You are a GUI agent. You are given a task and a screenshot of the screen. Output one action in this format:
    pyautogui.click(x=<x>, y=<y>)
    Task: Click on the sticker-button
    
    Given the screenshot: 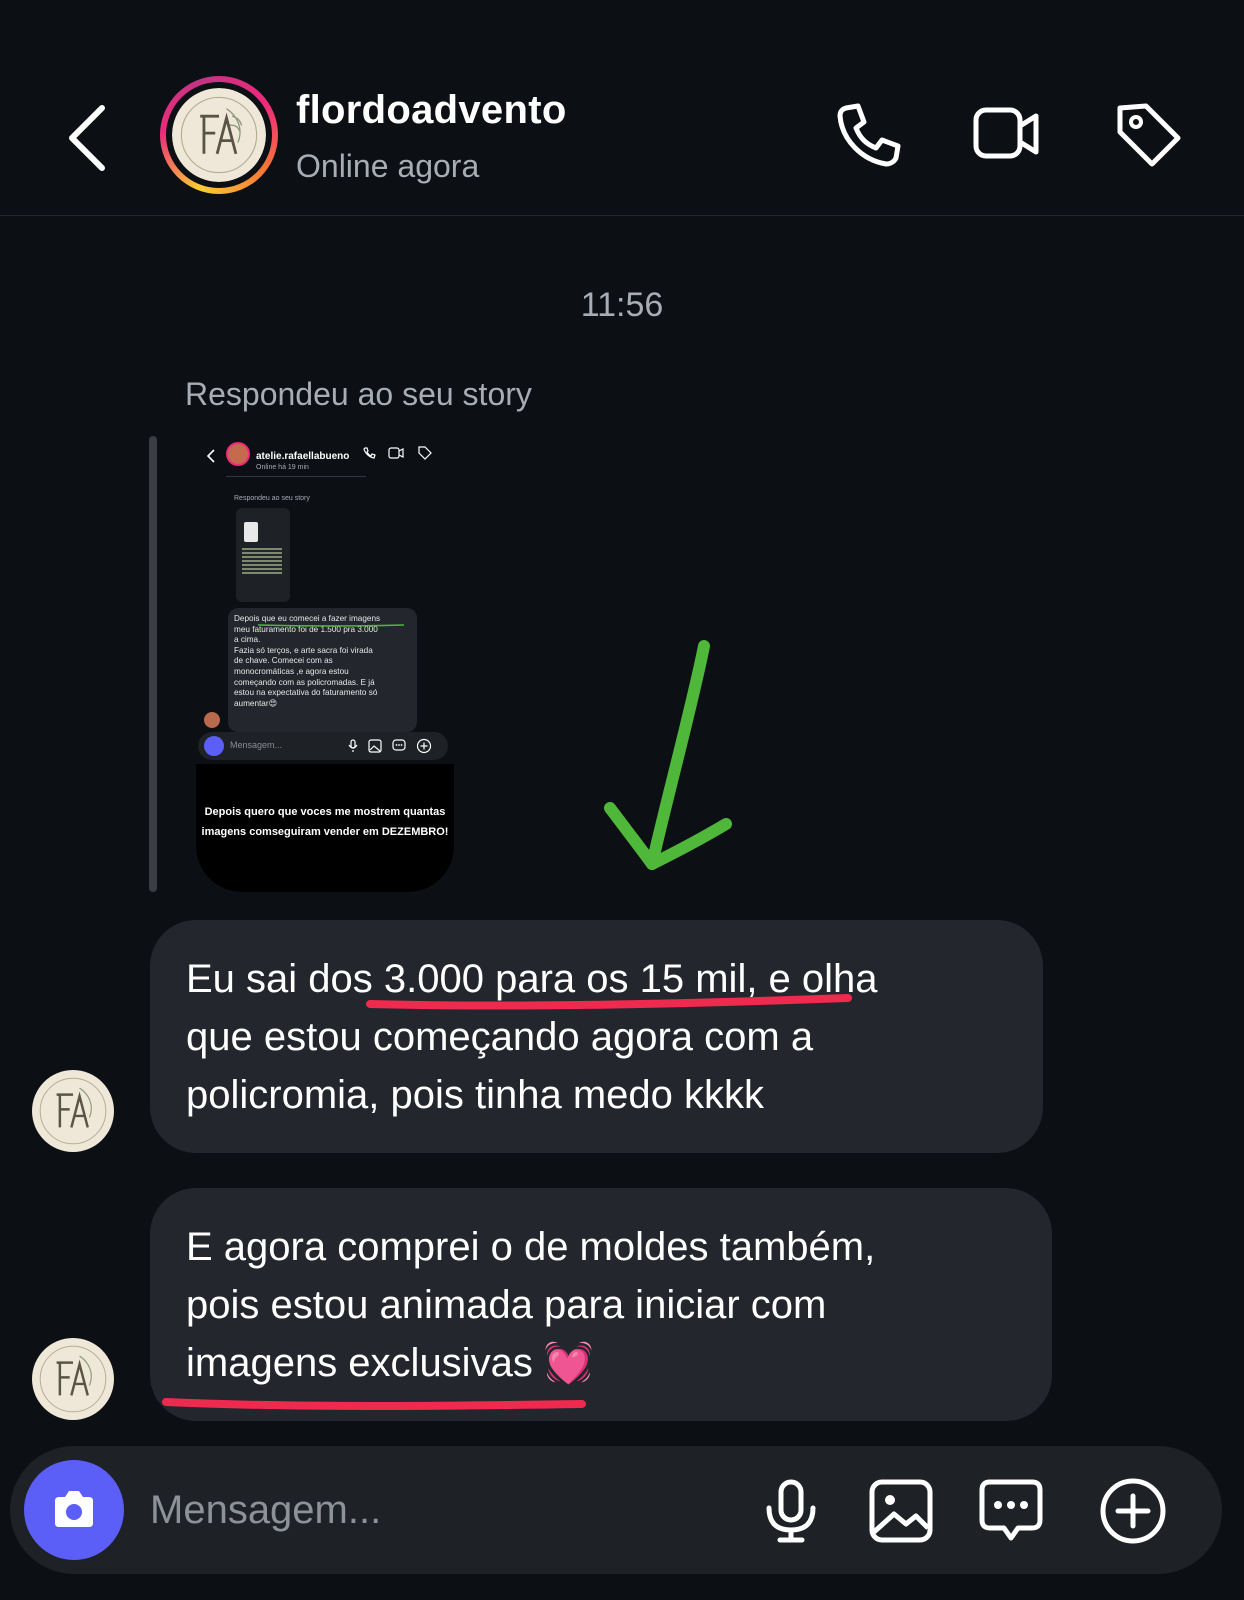 What is the action you would take?
    pyautogui.click(x=1011, y=1511)
    